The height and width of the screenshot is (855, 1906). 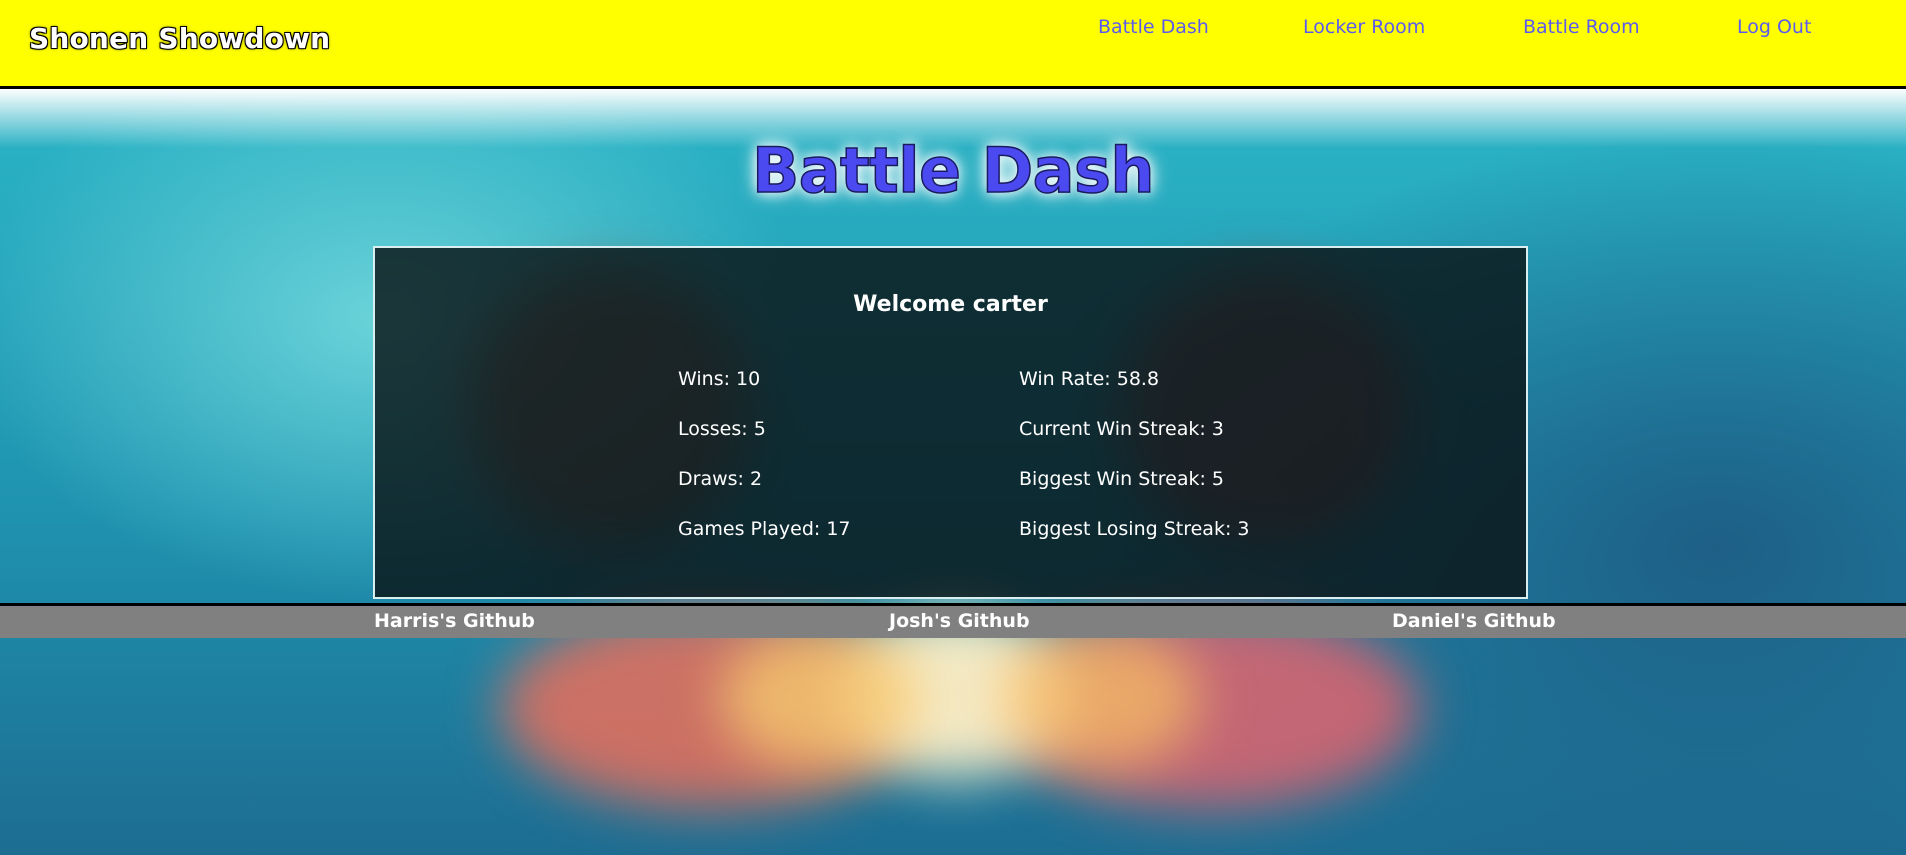 I want to click on page-title: Battle Dash, so click(x=953, y=170).